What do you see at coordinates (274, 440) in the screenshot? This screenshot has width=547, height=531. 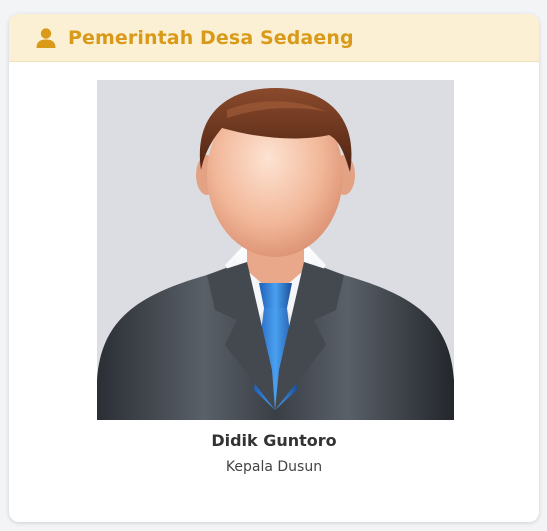 I see `person-name: Didik Guntoro` at bounding box center [274, 440].